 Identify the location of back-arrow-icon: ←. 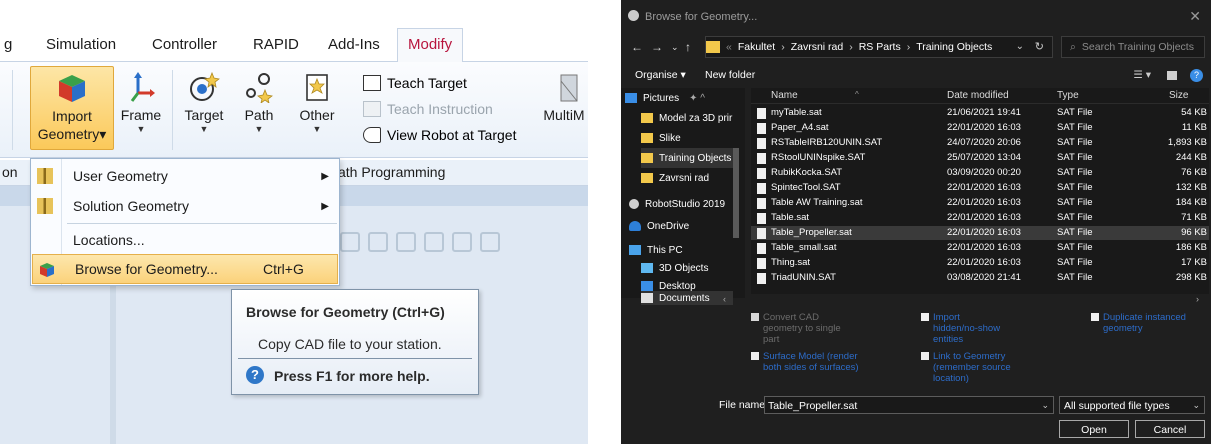
(637, 47).